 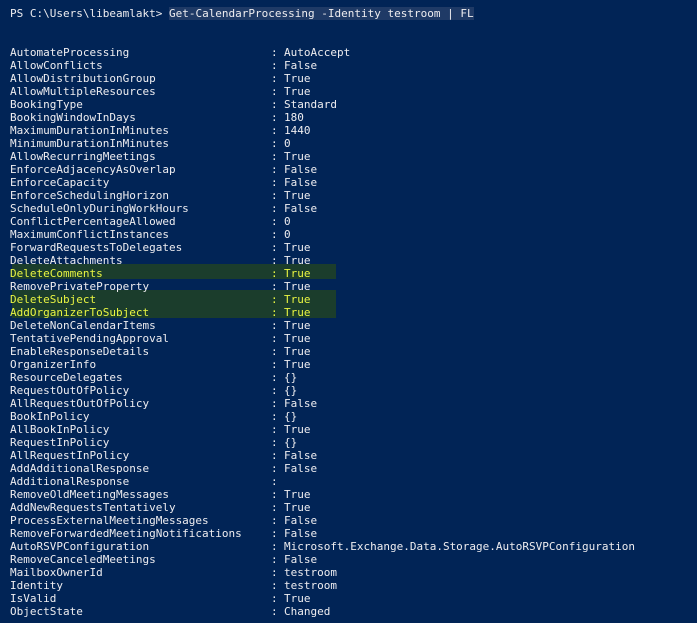 What do you see at coordinates (53, 299) in the screenshot?
I see `property-name: DeleteSubject` at bounding box center [53, 299].